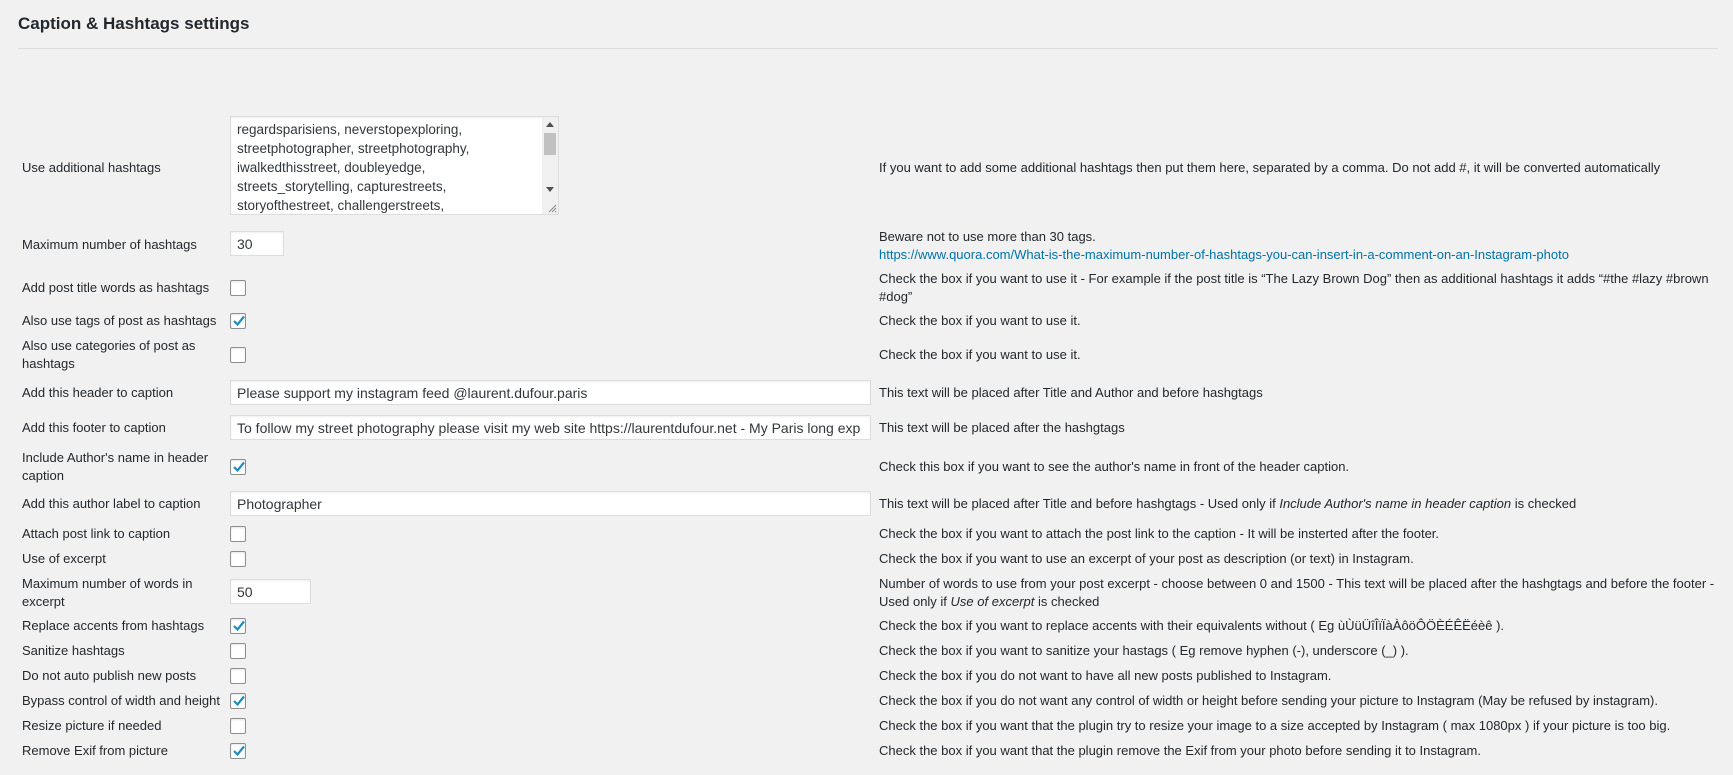 This screenshot has width=1733, height=775. What do you see at coordinates (550, 124) in the screenshot?
I see `scroll-up-arrow-icon` at bounding box center [550, 124].